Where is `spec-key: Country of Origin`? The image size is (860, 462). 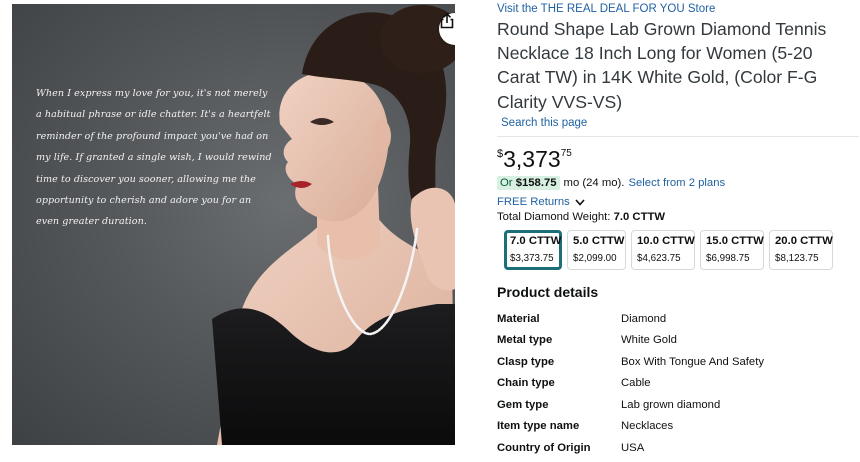 spec-key: Country of Origin is located at coordinates (544, 448).